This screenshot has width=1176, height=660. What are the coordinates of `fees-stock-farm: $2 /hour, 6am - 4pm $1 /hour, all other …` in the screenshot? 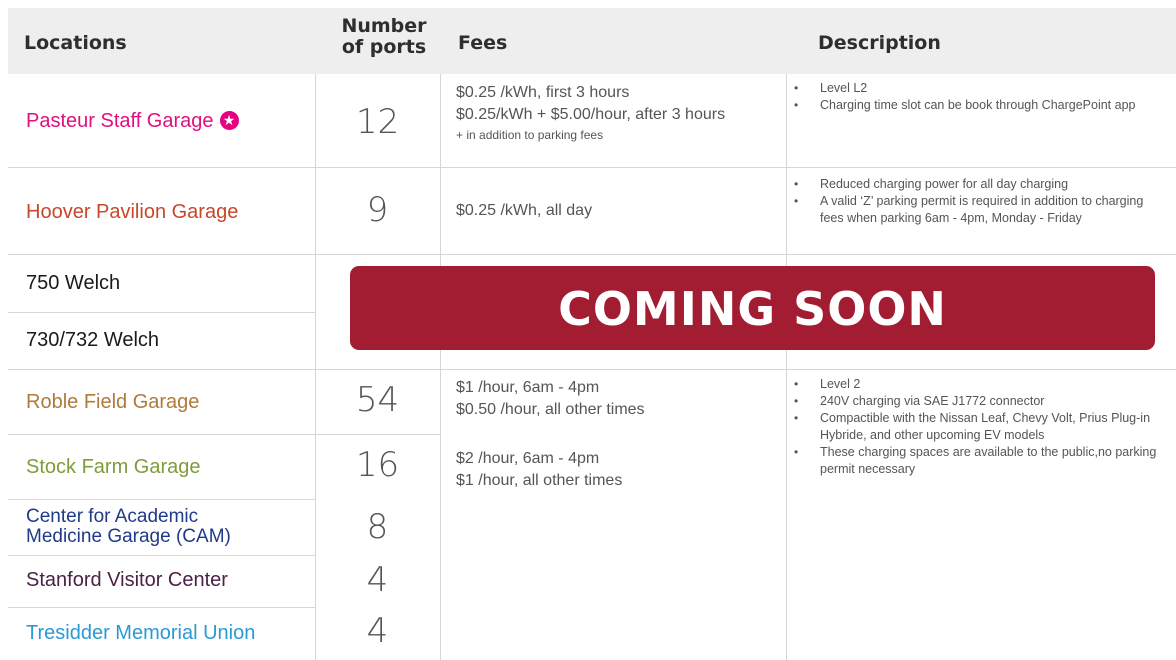 It's located at (539, 470).